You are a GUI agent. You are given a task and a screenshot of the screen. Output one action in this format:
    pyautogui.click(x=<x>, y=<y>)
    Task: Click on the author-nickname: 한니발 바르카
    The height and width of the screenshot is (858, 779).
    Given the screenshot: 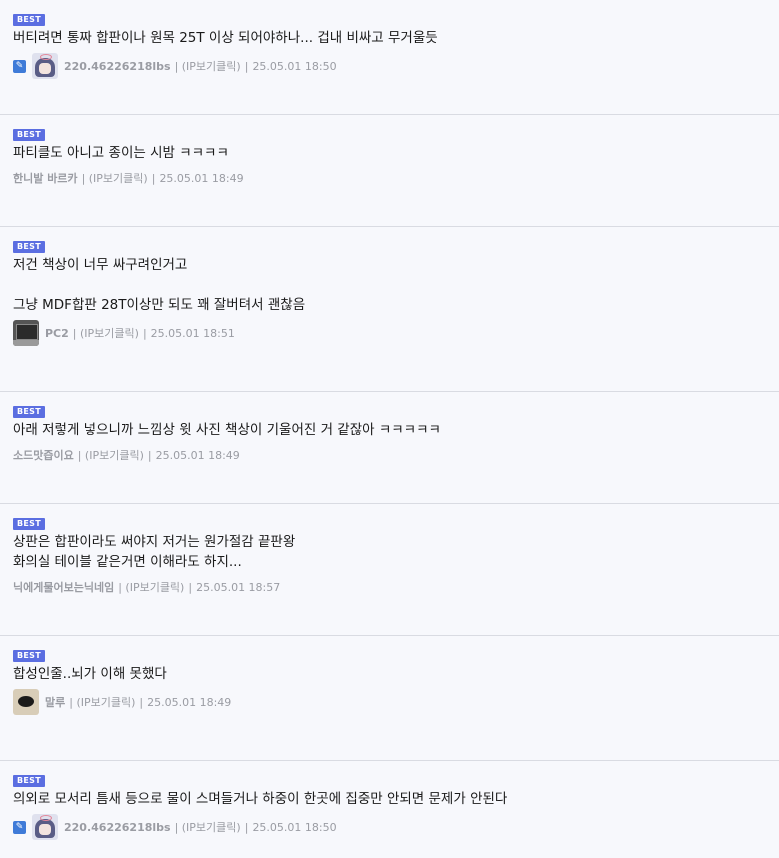 What is the action you would take?
    pyautogui.click(x=45, y=178)
    